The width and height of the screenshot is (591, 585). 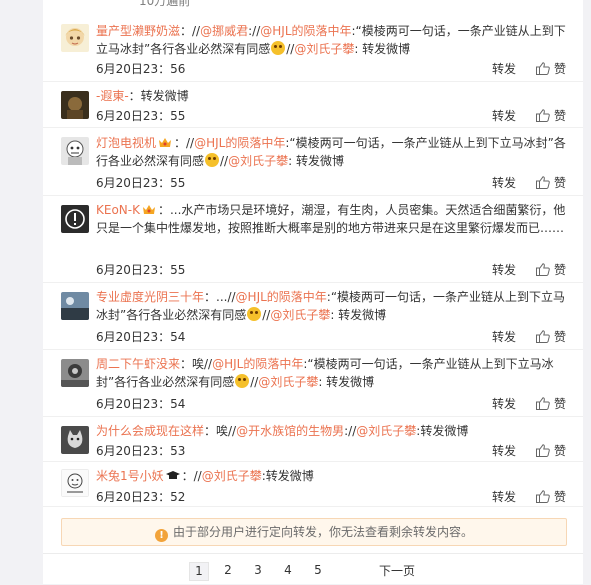 I want to click on page-2-link: 2, so click(x=228, y=570).